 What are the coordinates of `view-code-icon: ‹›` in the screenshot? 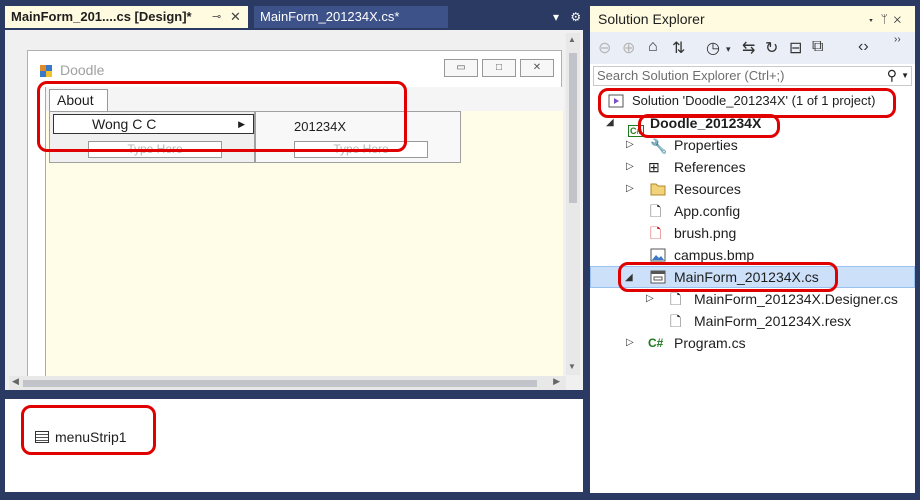 It's located at (863, 47).